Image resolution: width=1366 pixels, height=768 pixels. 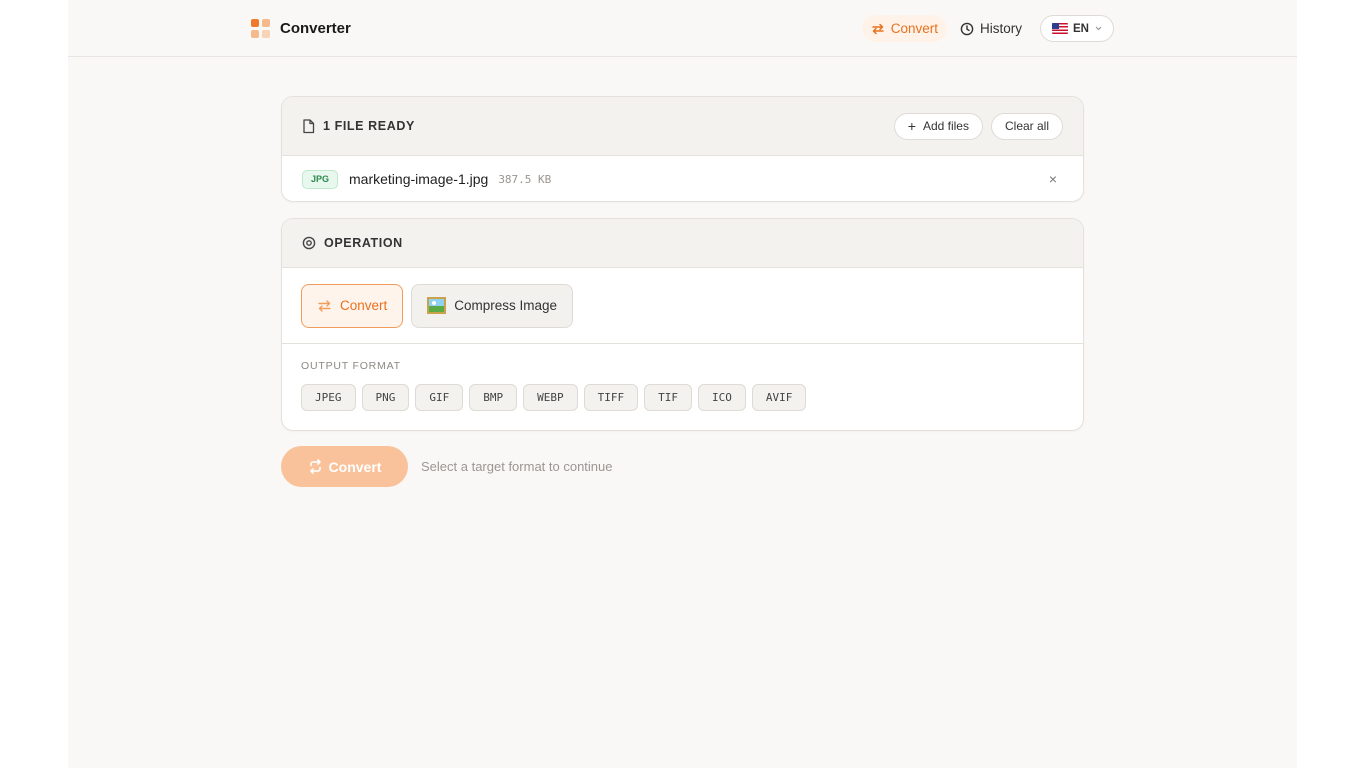 What do you see at coordinates (328, 397) in the screenshot?
I see `format-jpeg-button: JPEG` at bounding box center [328, 397].